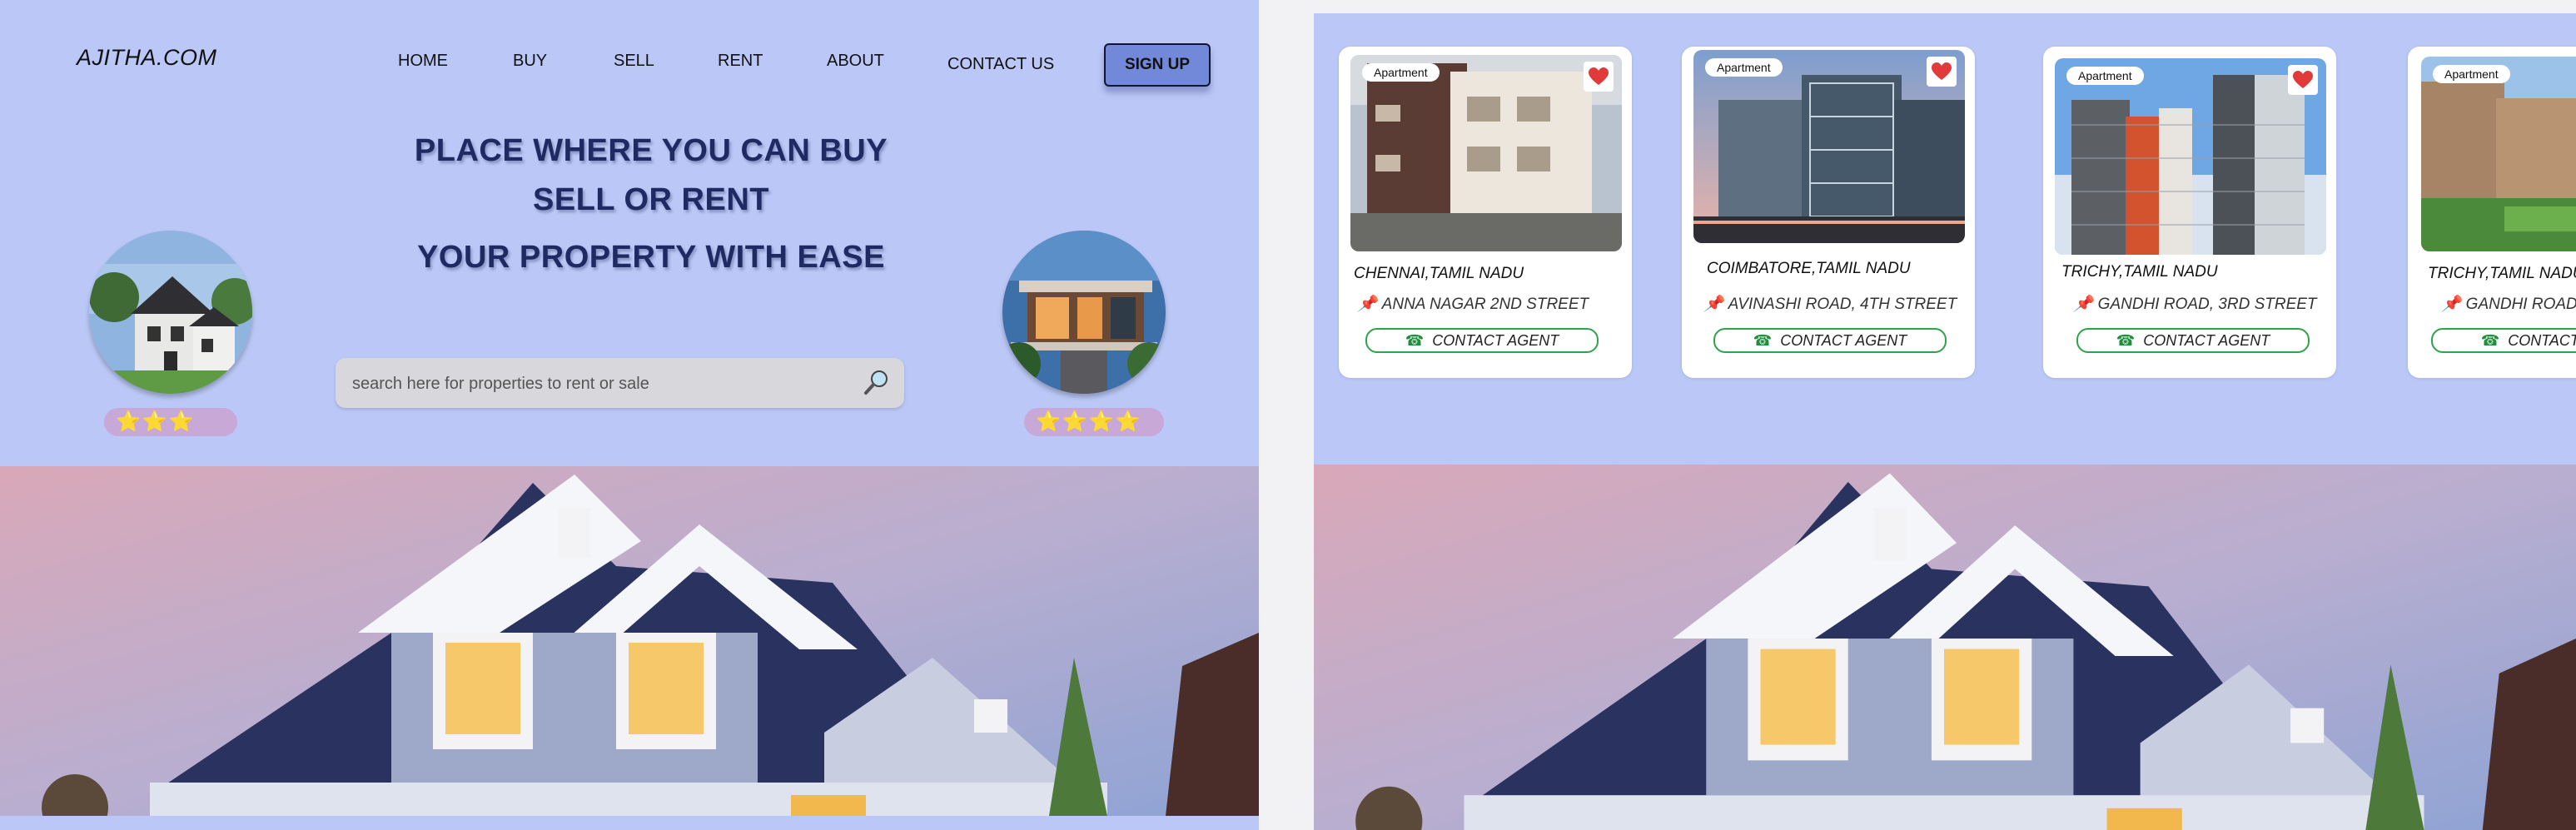 The image size is (2576, 830). What do you see at coordinates (2207, 305) in the screenshot?
I see `listing-address-text: GANDHI ROAD, 3RD STREET` at bounding box center [2207, 305].